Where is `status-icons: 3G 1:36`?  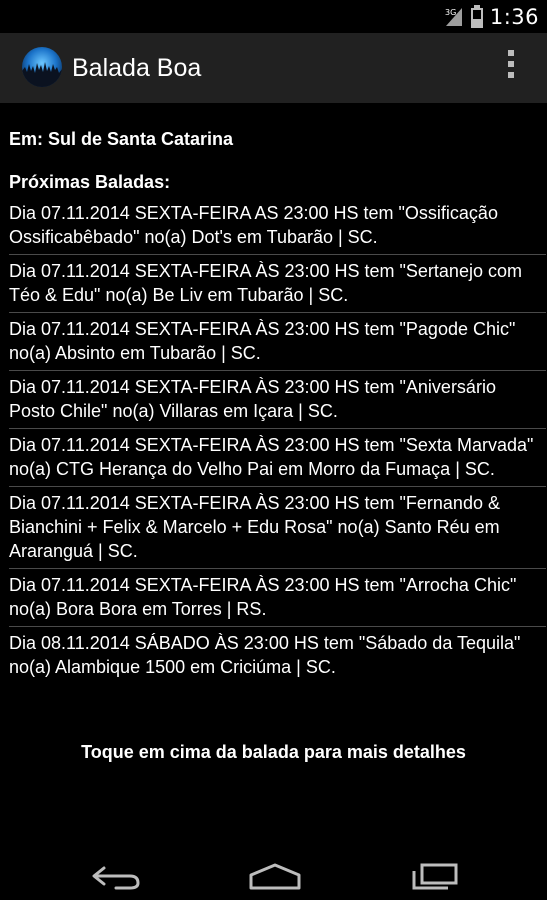
status-icons: 3G 1:36 is located at coordinates (491, 17).